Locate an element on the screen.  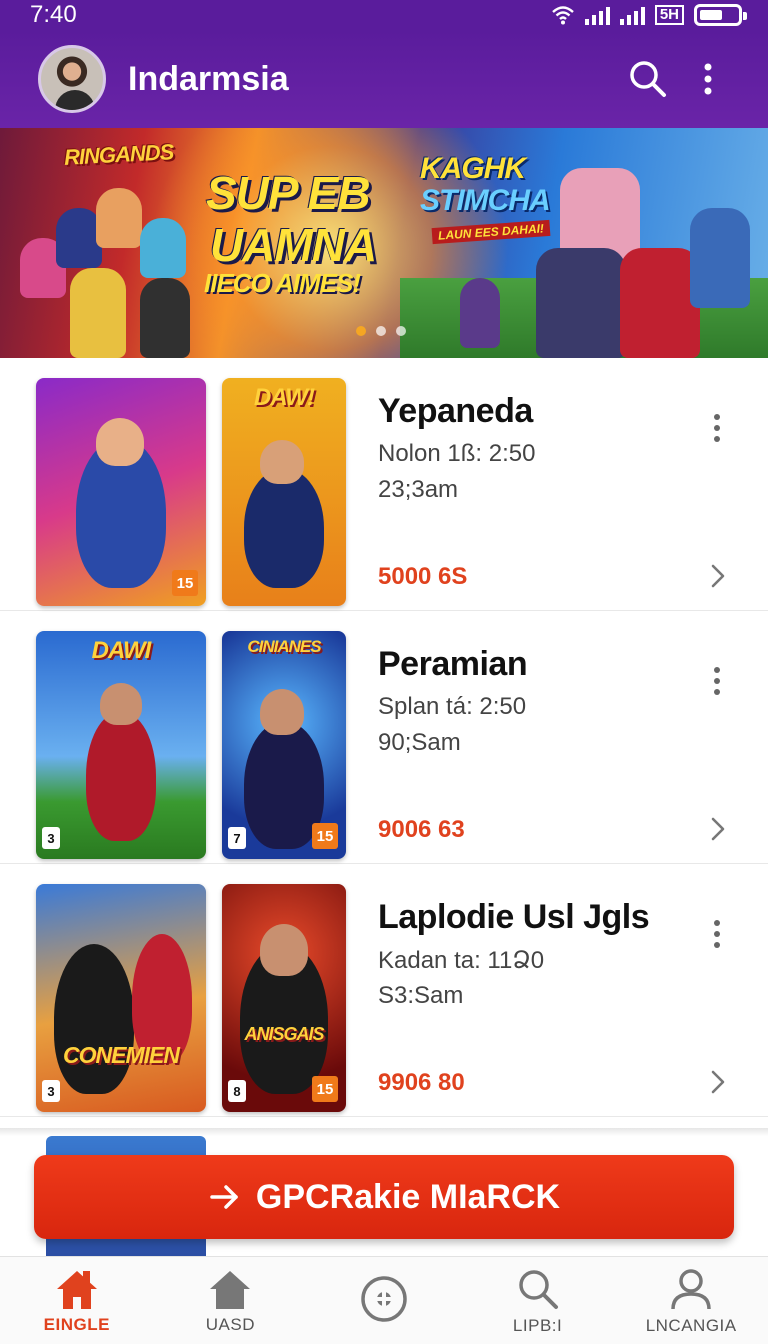
nav-label: LIPB:I is located at coordinates (537, 1325).